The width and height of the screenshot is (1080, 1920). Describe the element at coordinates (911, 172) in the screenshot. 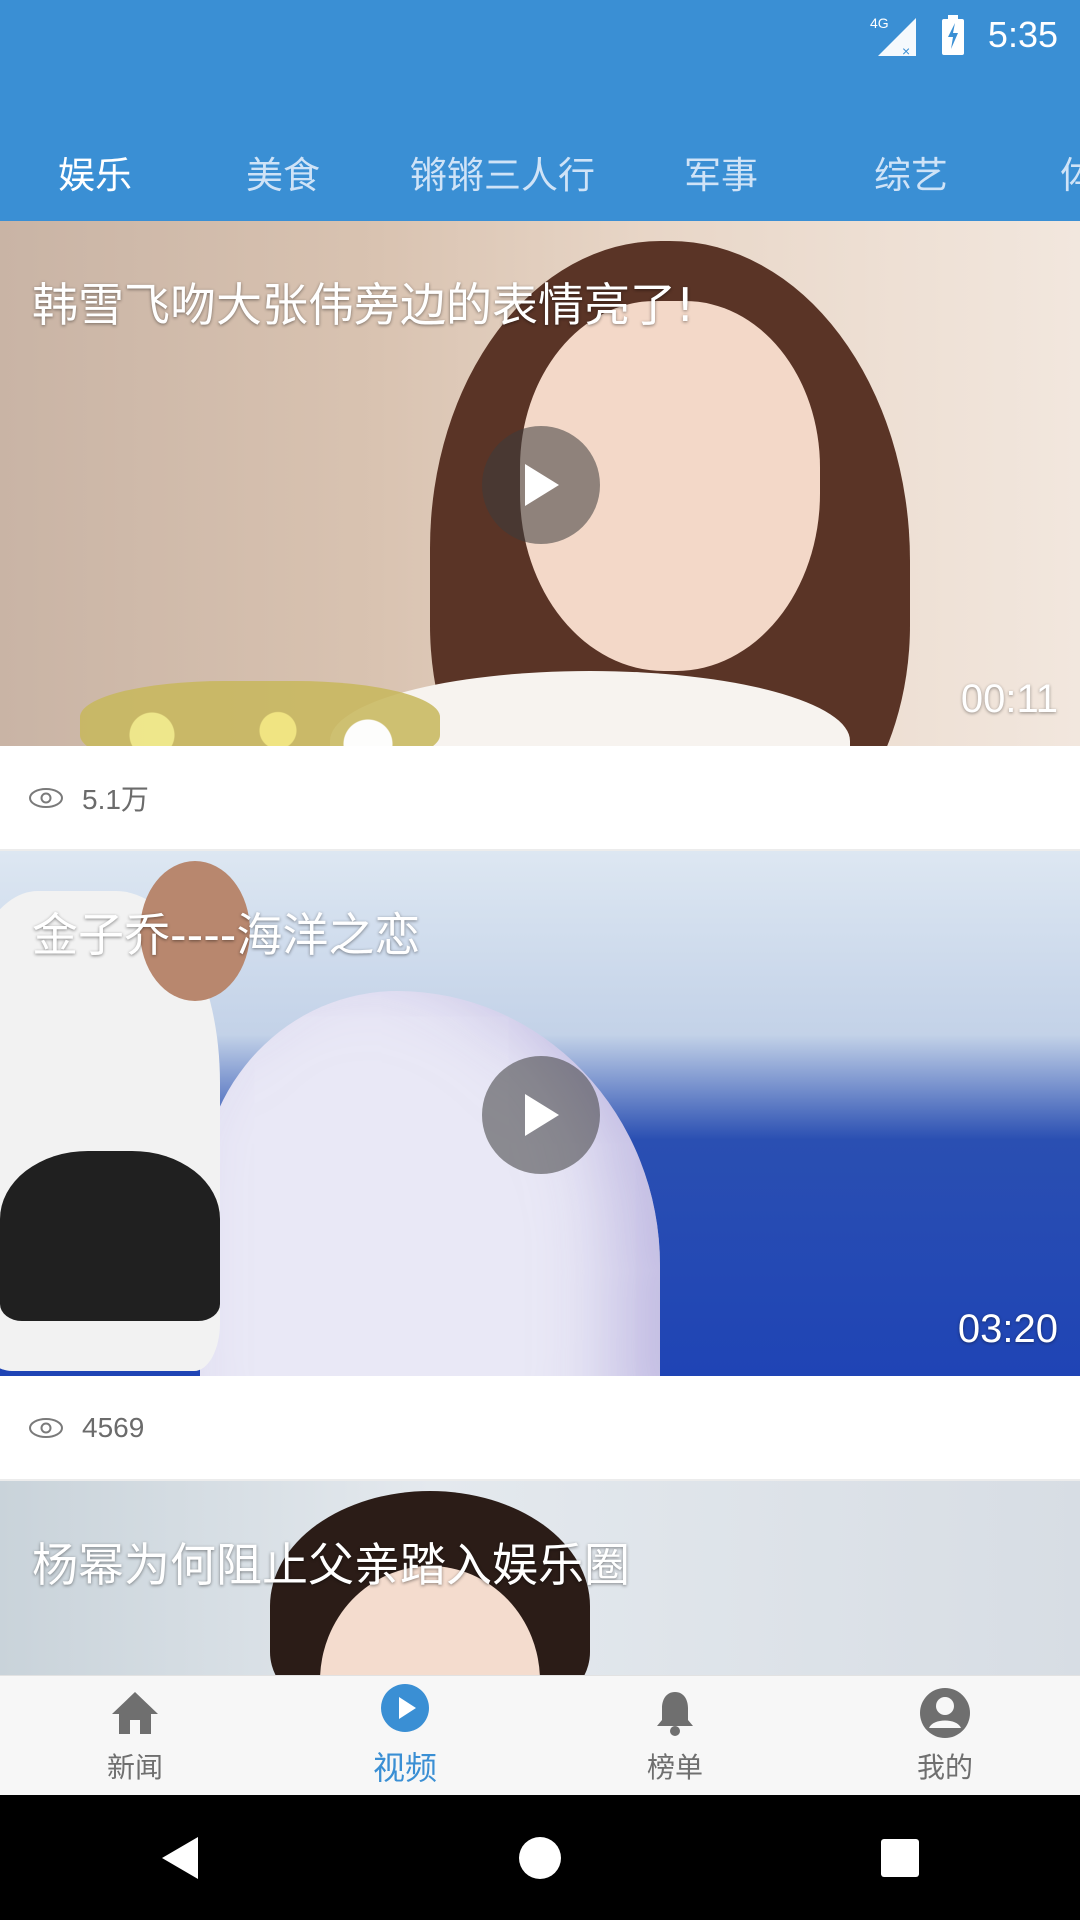

I see `tab-variety: 综艺` at that location.